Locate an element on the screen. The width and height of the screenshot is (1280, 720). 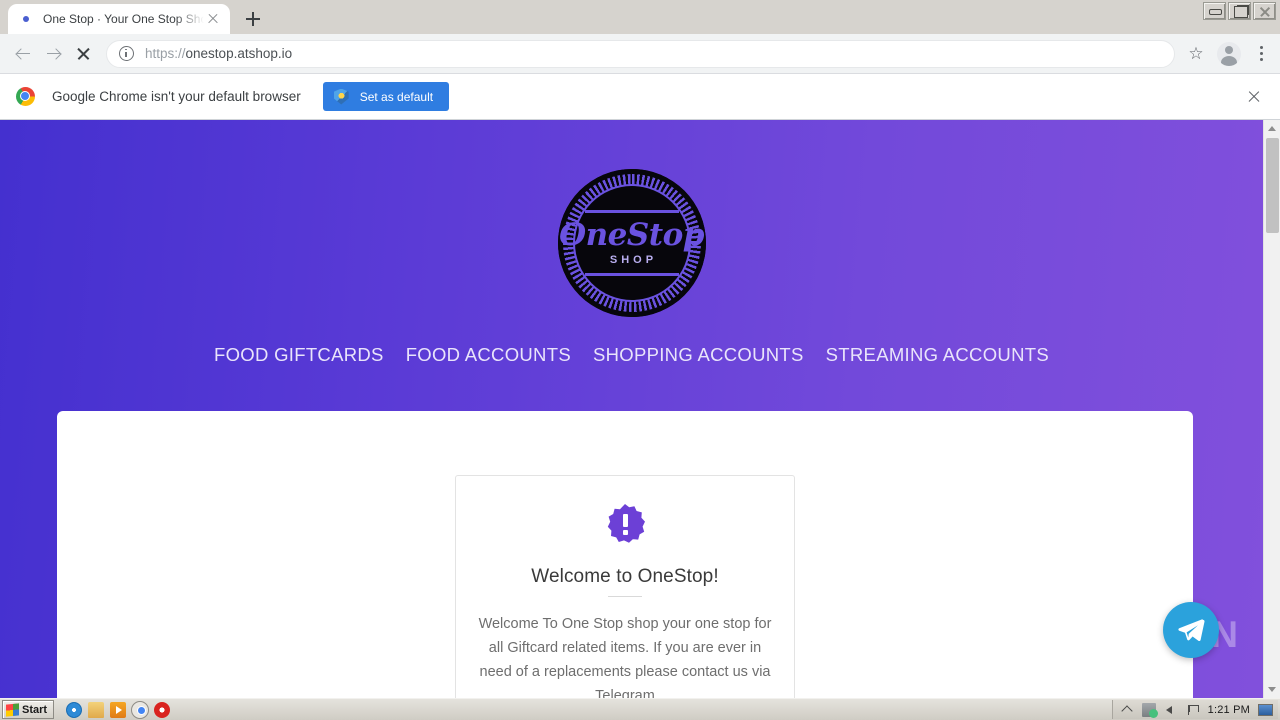
forward-button is located at coordinates (53, 54).